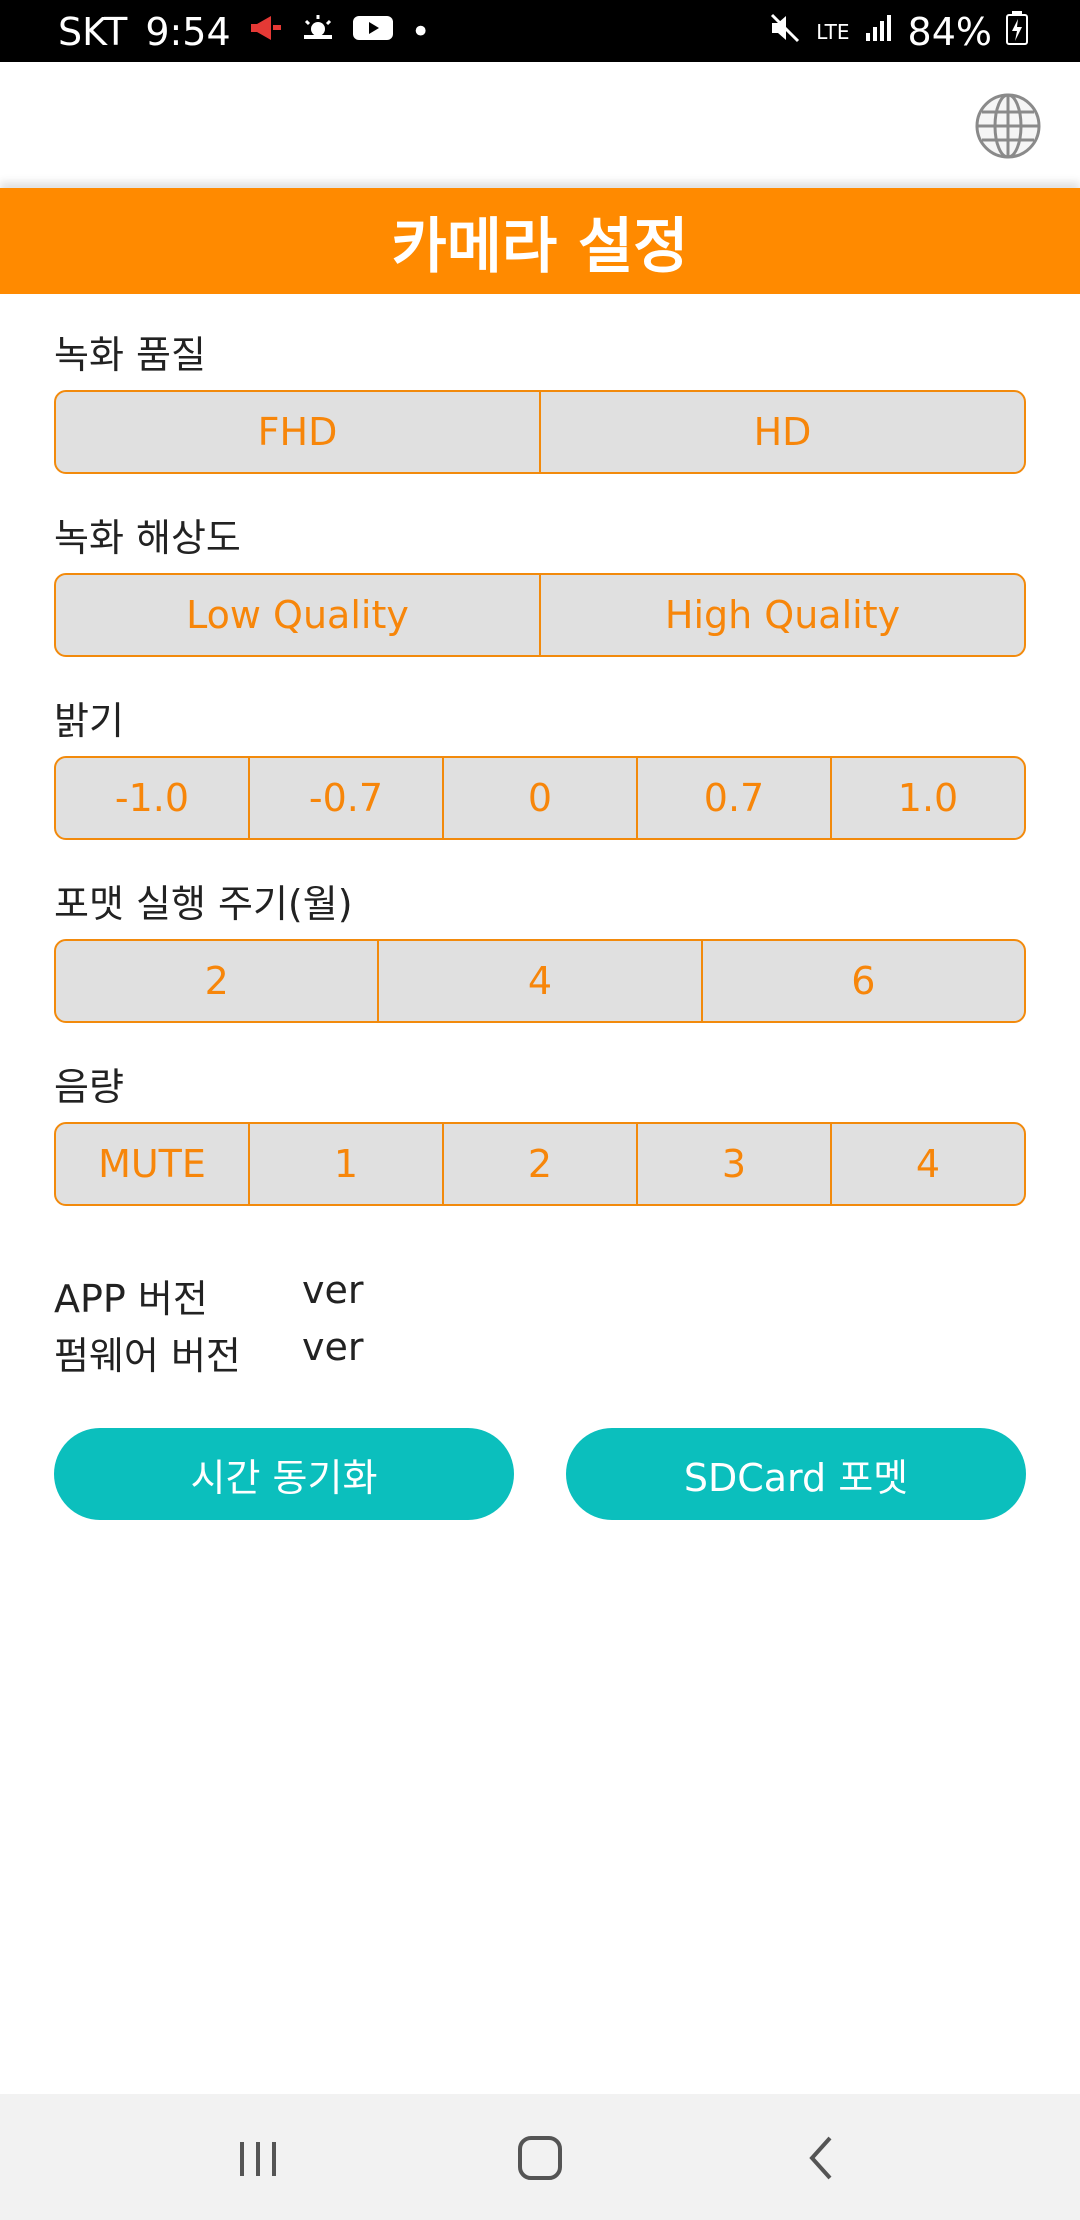 The width and height of the screenshot is (1080, 2220). Describe the element at coordinates (216, 981) in the screenshot. I see `format-cycle-option: 2` at that location.